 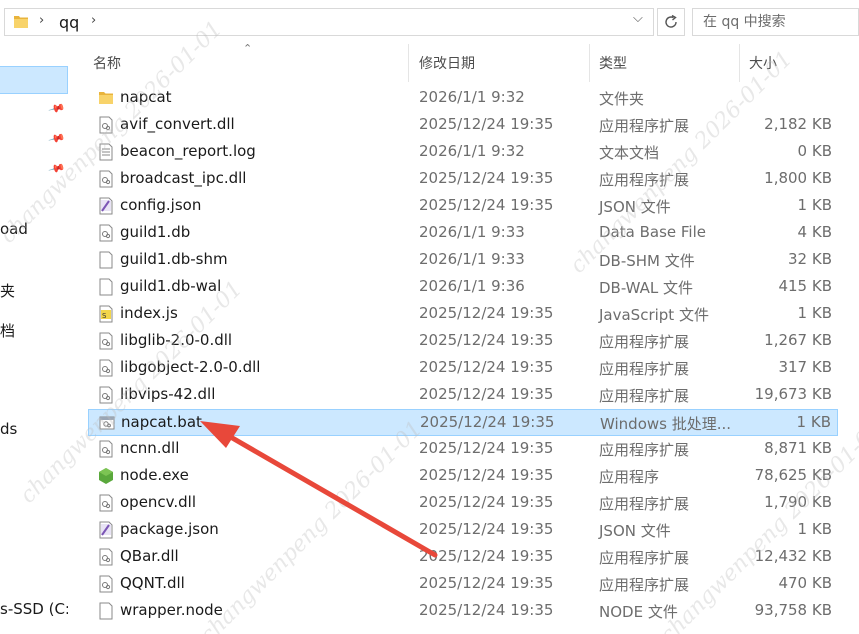 I want to click on file-name: guild1.db-shm, so click(x=174, y=259).